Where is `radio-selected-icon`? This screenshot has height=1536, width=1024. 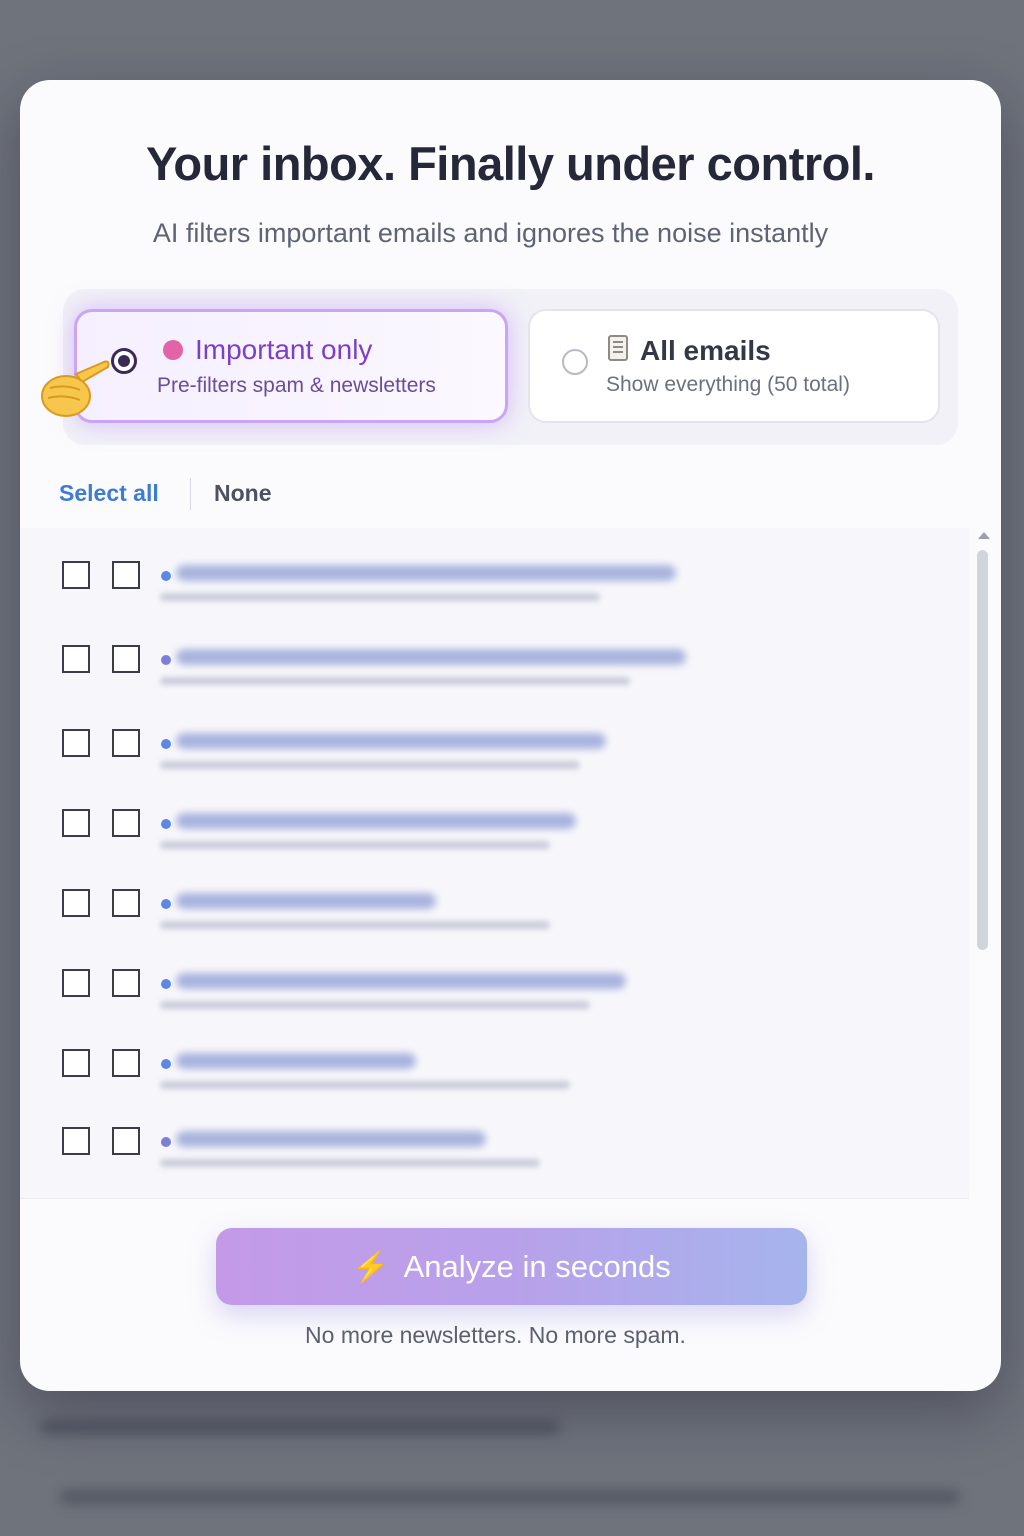 radio-selected-icon is located at coordinates (124, 361).